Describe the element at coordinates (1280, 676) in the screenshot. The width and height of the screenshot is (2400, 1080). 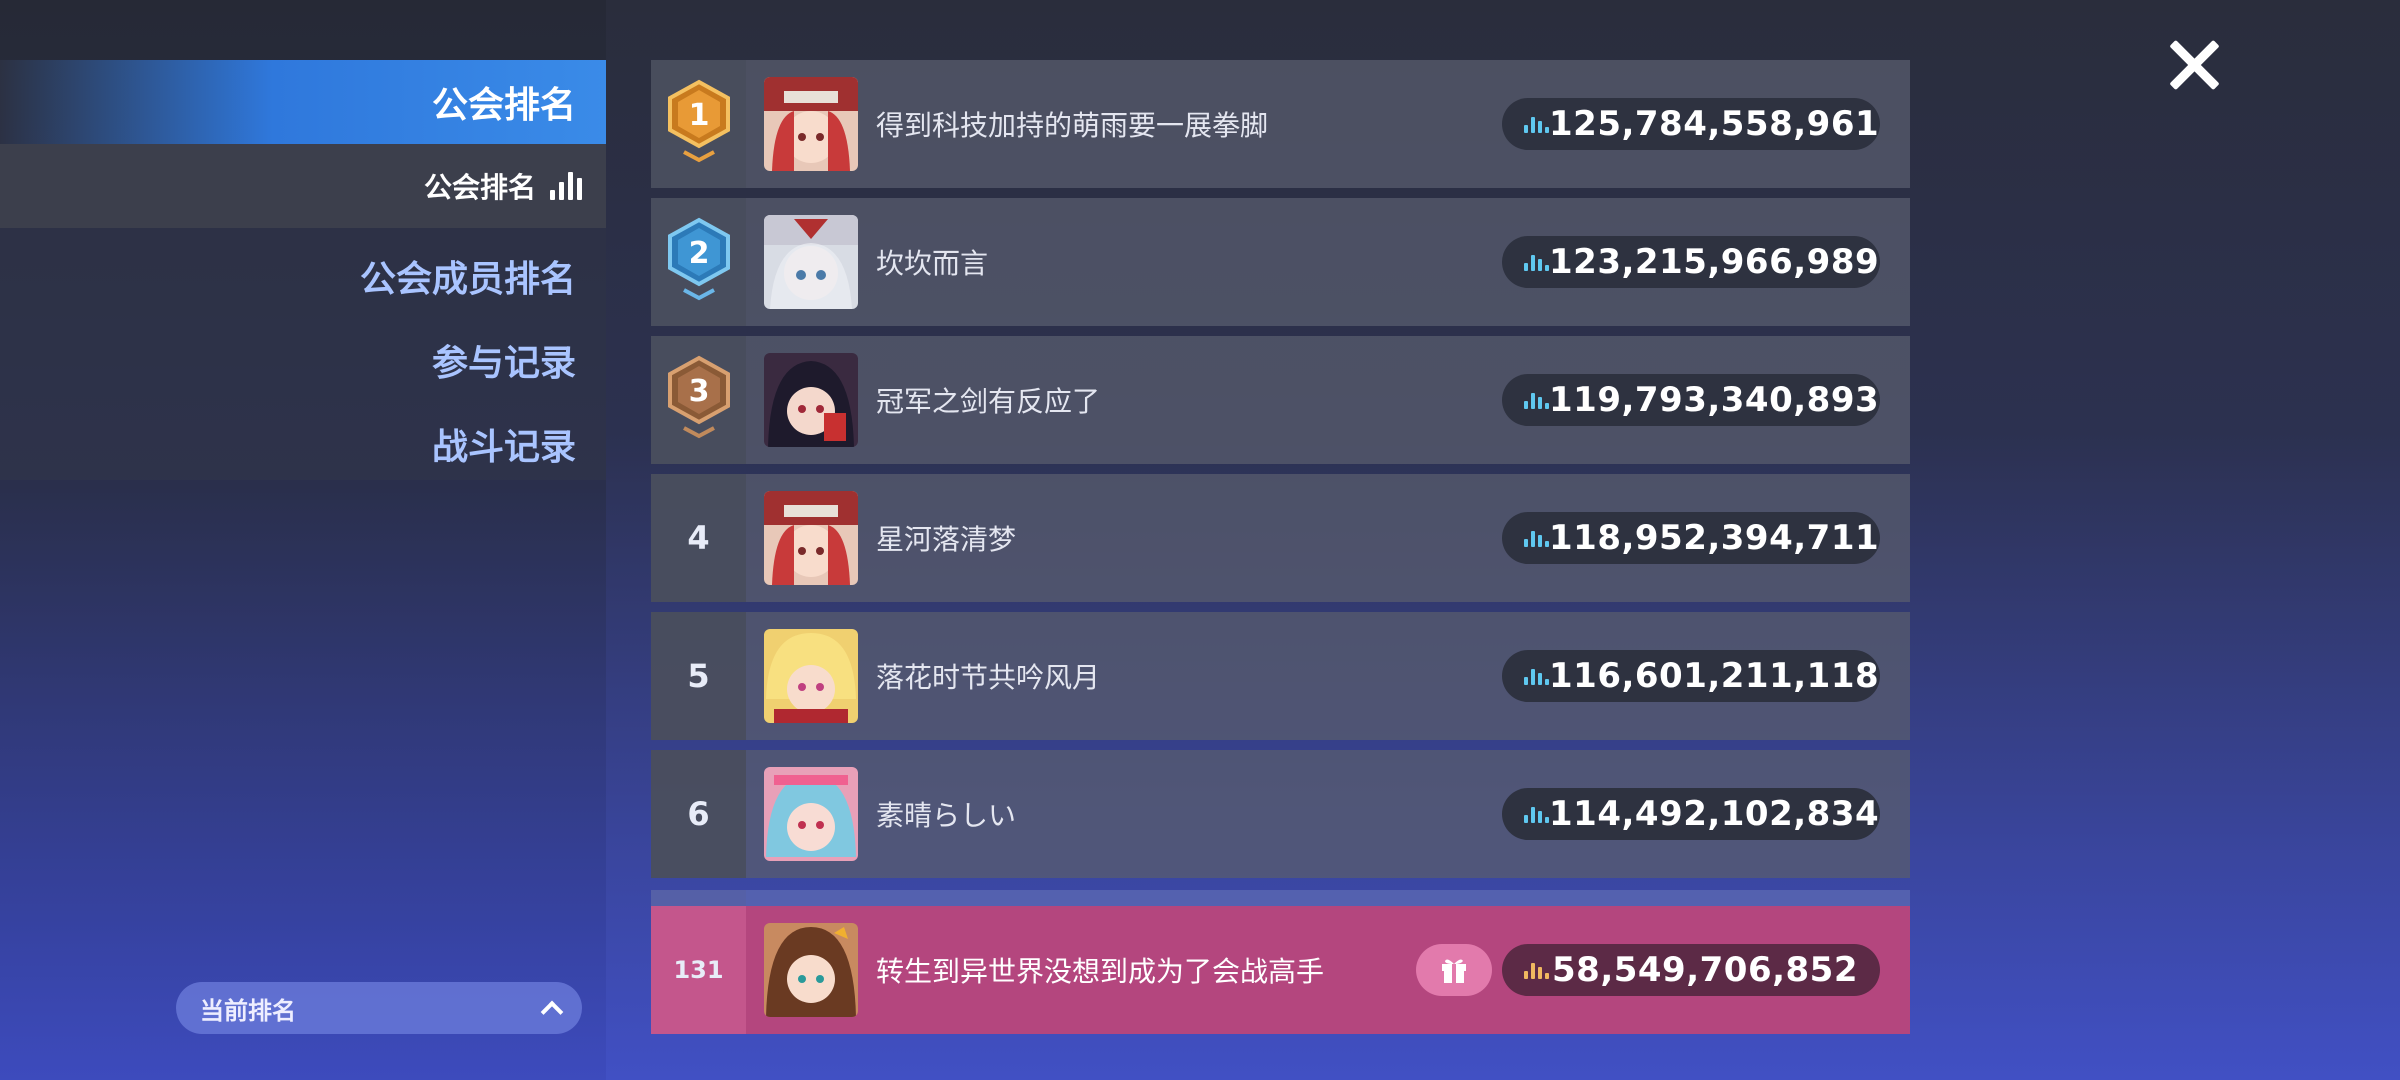
I see `ranking-row: 5 落花时节共吟风月 116,601,211,118` at that location.